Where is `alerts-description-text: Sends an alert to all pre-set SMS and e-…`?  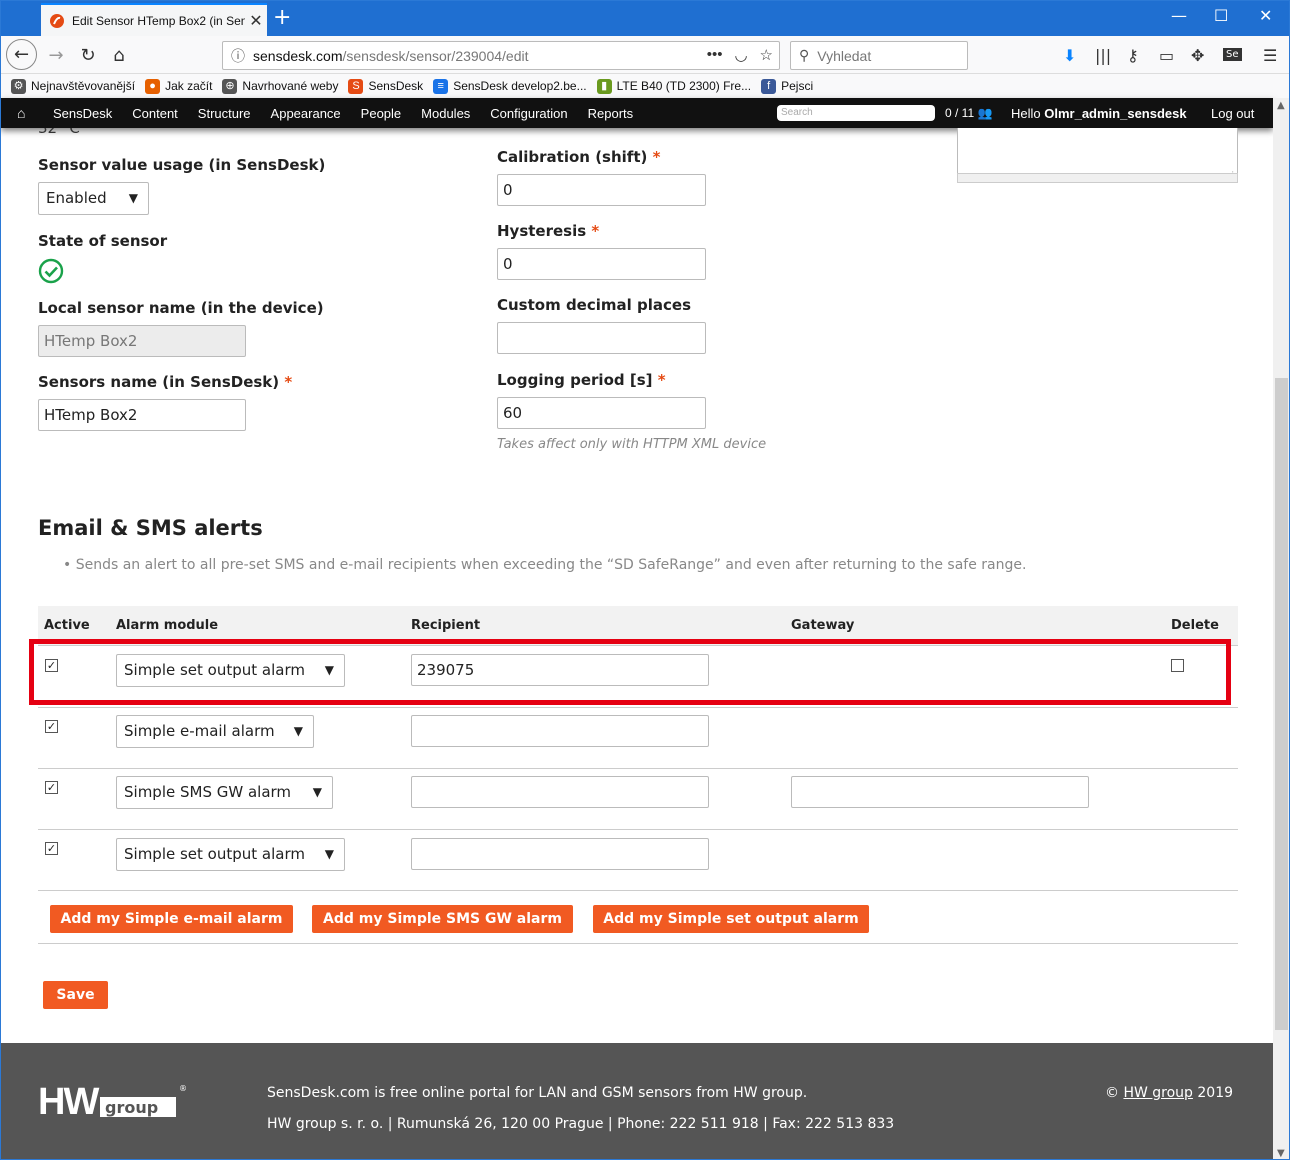 alerts-description-text: Sends an alert to all pre-set SMS and e-… is located at coordinates (551, 565).